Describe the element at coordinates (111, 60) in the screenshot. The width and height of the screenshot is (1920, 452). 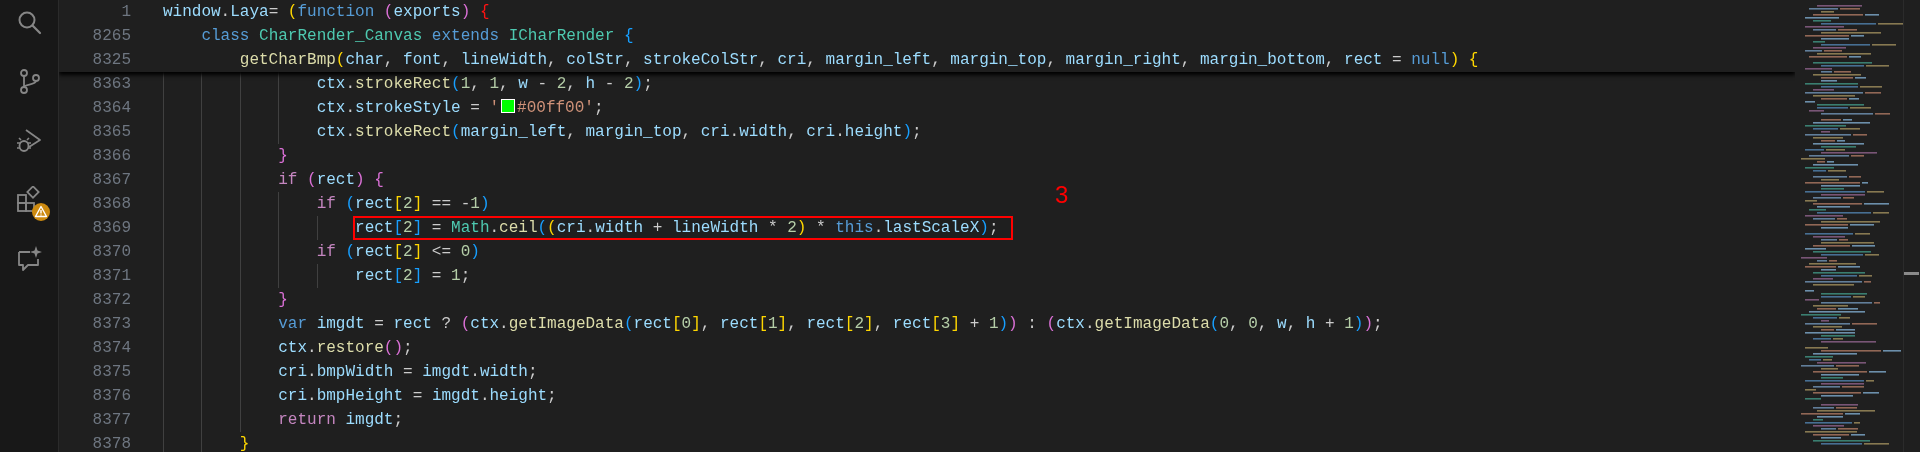
I see `line-number: 8325` at that location.